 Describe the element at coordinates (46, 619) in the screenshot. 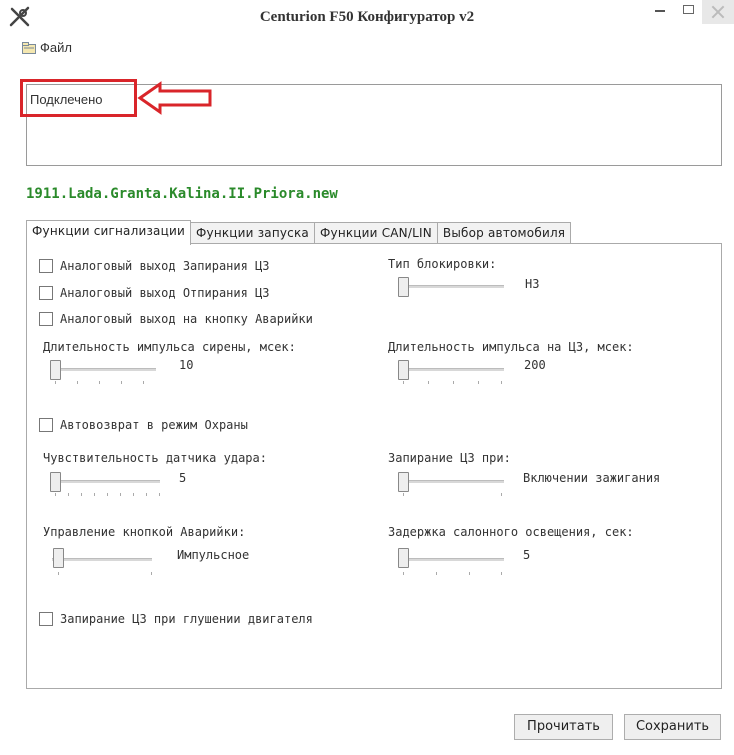

I see `lock-engine-off-checkbox` at that location.